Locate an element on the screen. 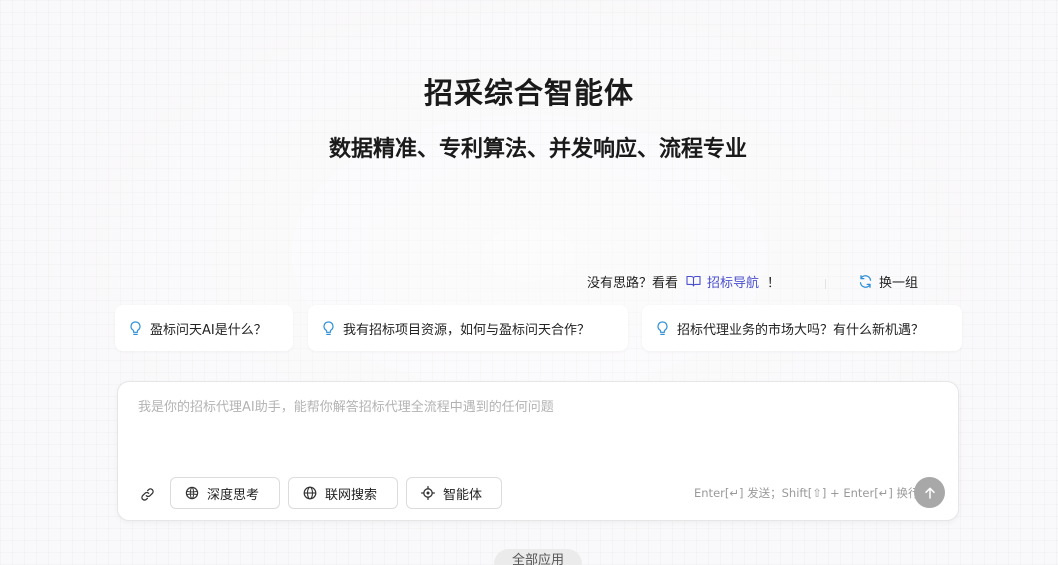 The width and height of the screenshot is (1058, 565). web-search-label: 联网搜索 is located at coordinates (351, 495).